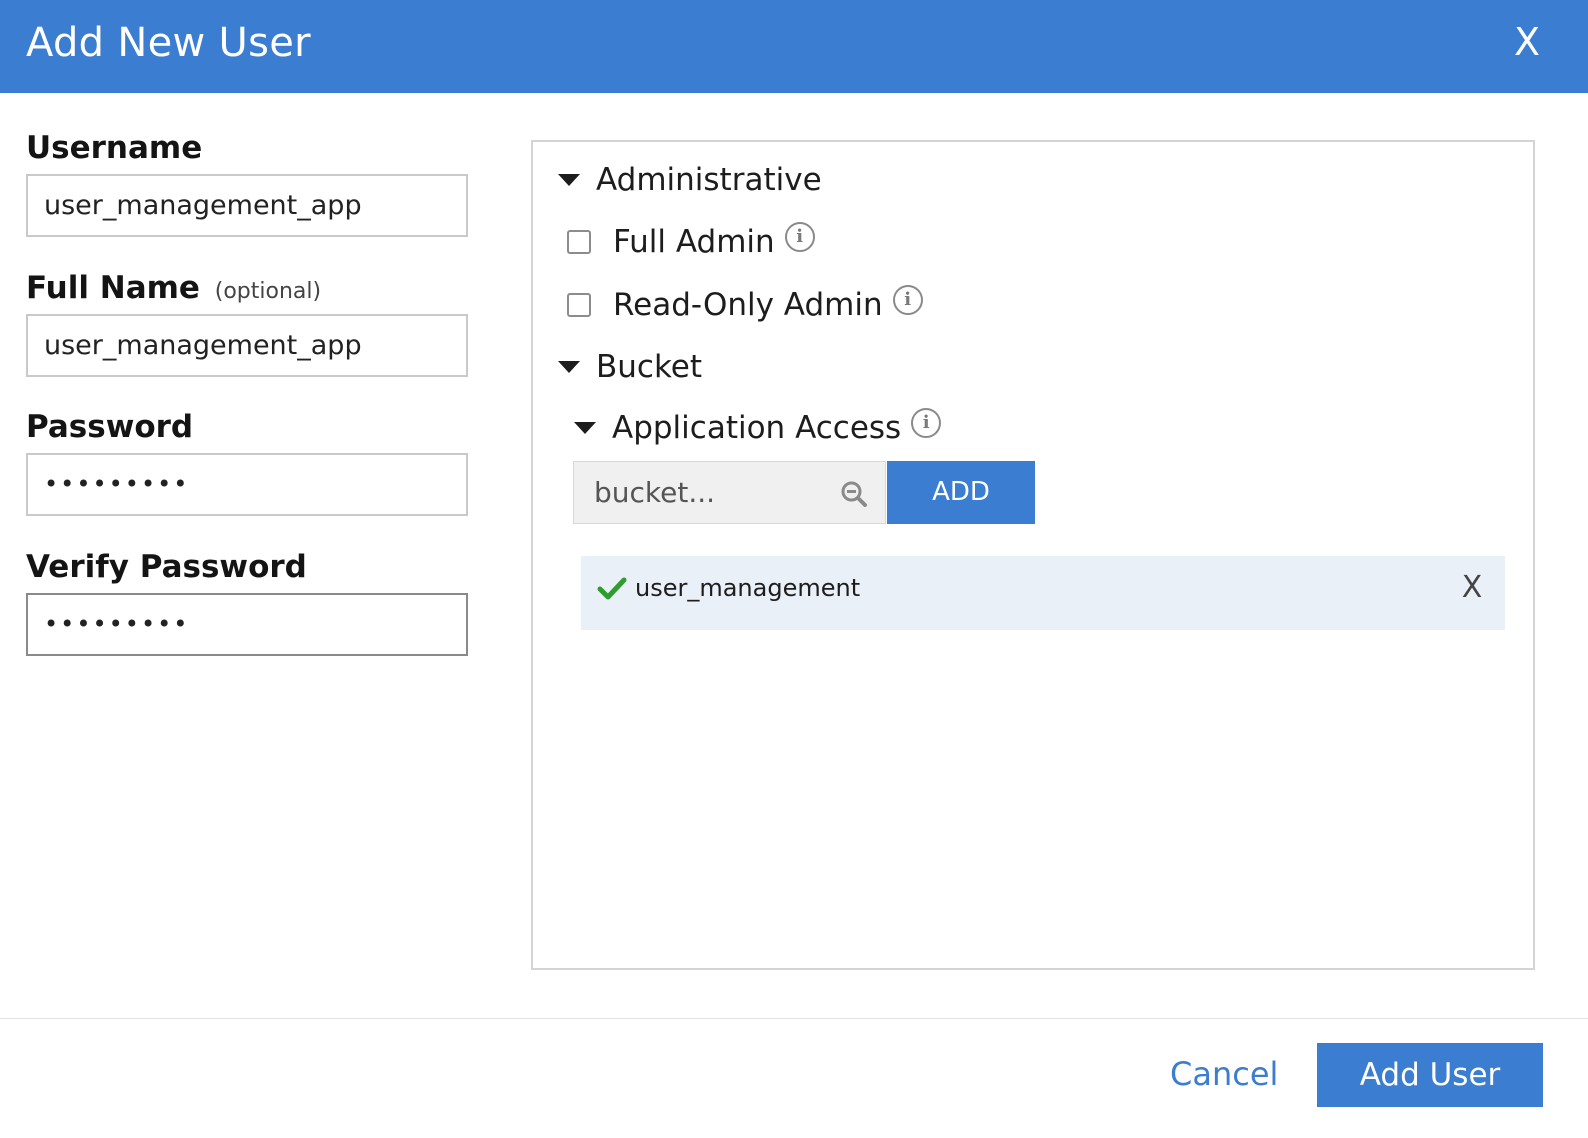 The width and height of the screenshot is (1588, 1138). I want to click on read-only-admin-option: Read-Only Admin i, so click(745, 304).